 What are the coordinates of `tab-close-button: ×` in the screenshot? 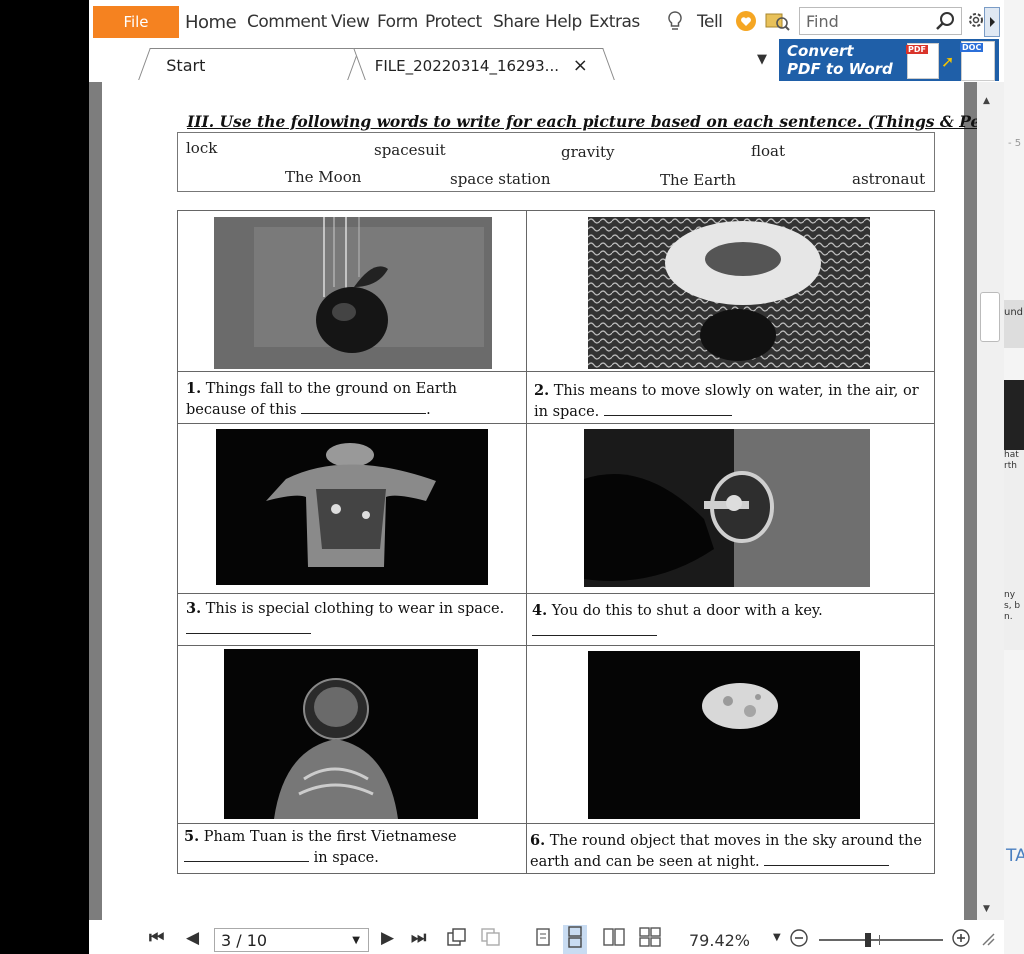 It's located at (580, 66).